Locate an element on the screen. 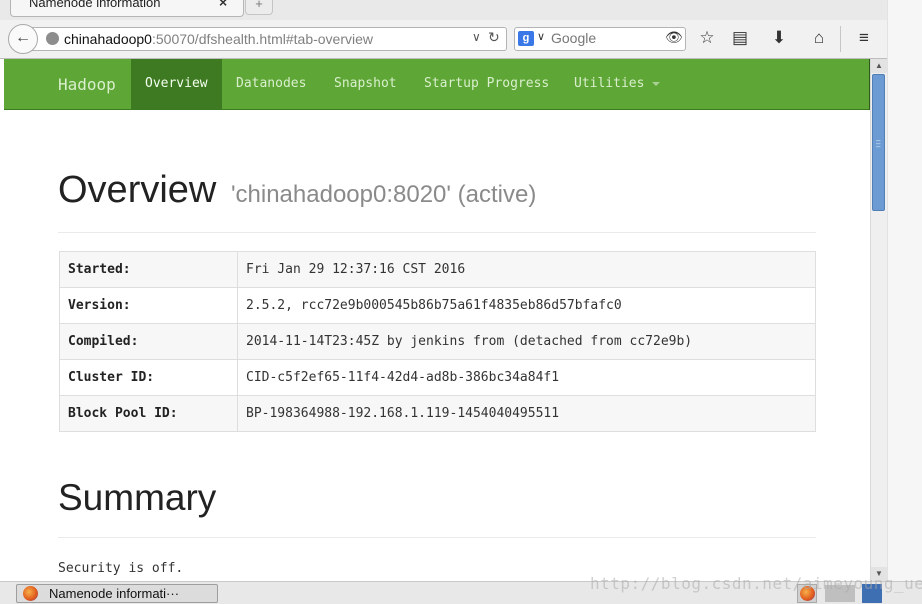 The image size is (922, 604). summary-heading: Summary is located at coordinates (137, 497).